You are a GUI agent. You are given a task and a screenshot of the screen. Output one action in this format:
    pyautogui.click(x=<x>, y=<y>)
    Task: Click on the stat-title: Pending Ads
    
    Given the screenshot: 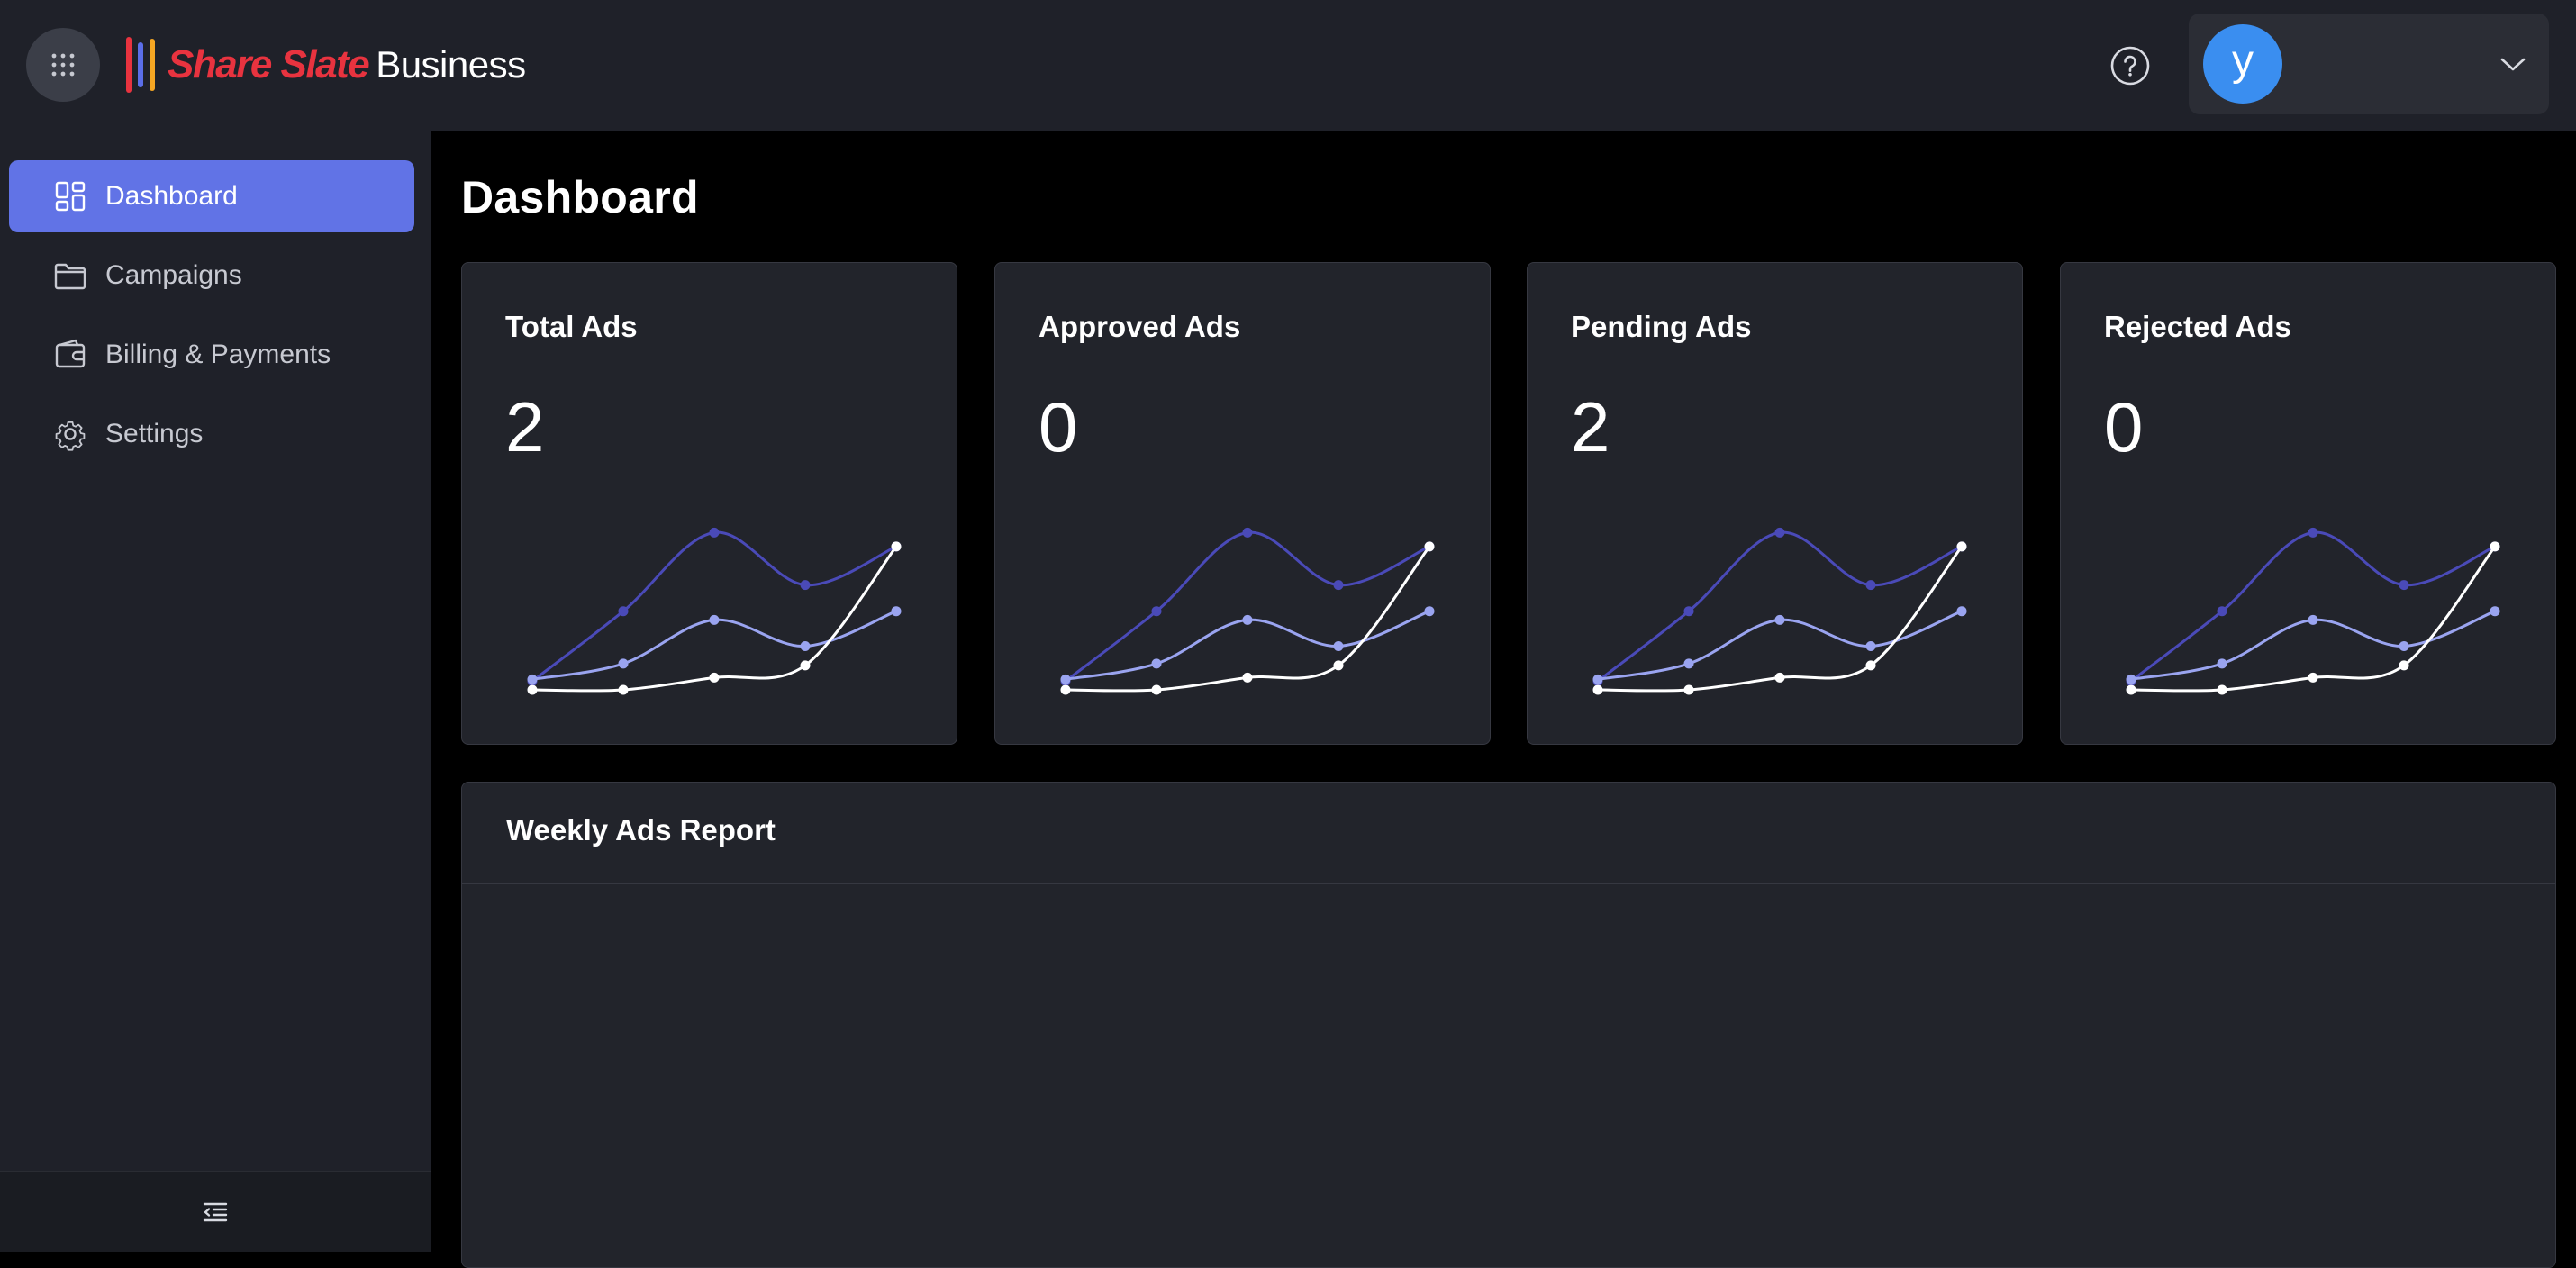 What is the action you would take?
    pyautogui.click(x=1661, y=326)
    